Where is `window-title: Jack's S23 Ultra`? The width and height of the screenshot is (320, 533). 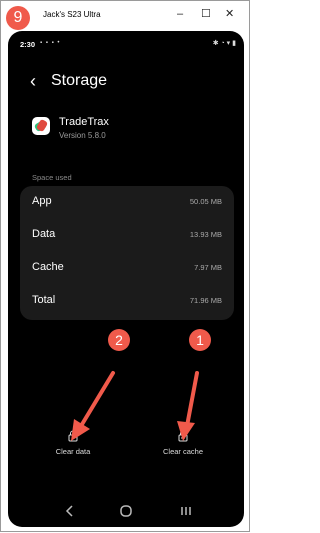
window-title: Jack's S23 Ultra is located at coordinates (72, 14).